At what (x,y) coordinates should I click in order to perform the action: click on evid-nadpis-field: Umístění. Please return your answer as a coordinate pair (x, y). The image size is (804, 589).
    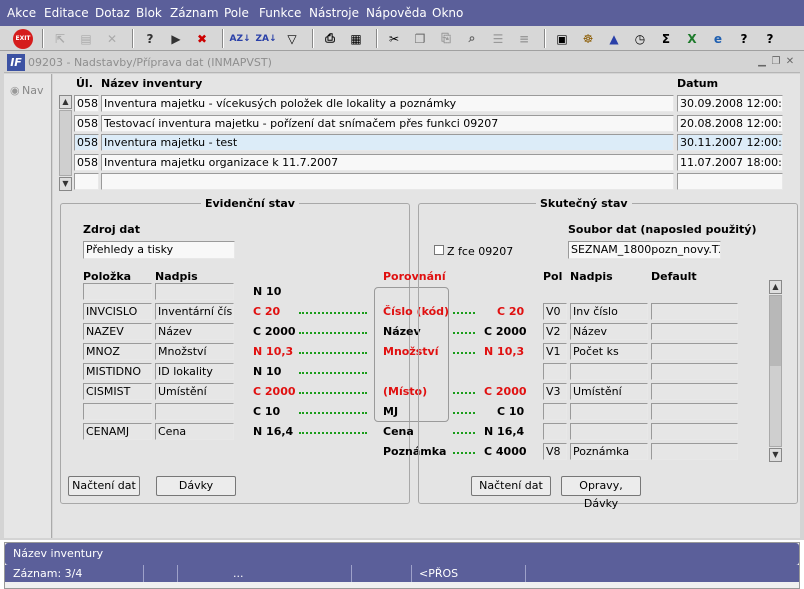
    Looking at the image, I should click on (194, 391).